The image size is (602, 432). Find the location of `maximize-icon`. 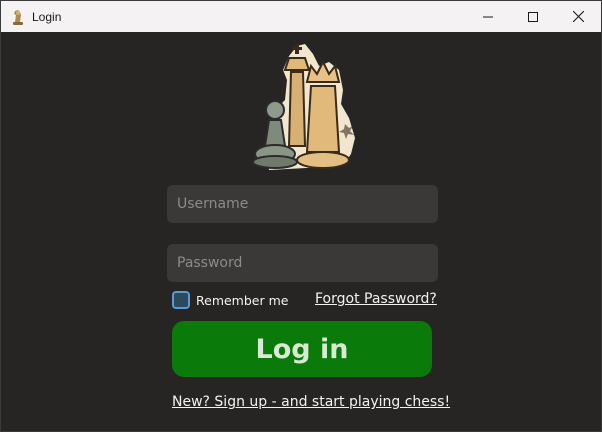

maximize-icon is located at coordinates (533, 16).